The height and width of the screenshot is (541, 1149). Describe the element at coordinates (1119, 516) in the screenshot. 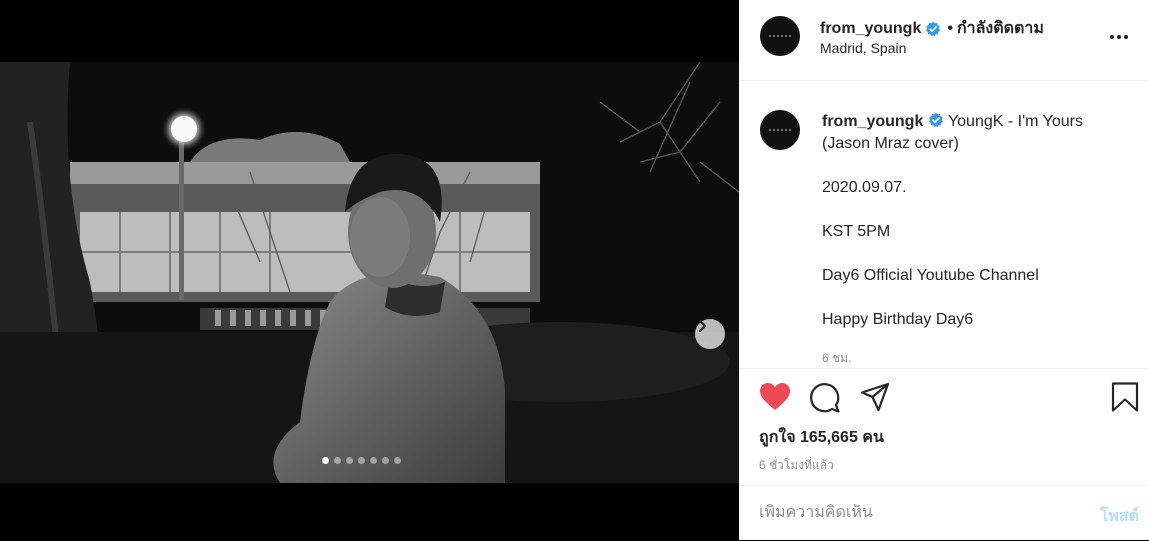

I see `post-comment-button: โพสต์` at that location.